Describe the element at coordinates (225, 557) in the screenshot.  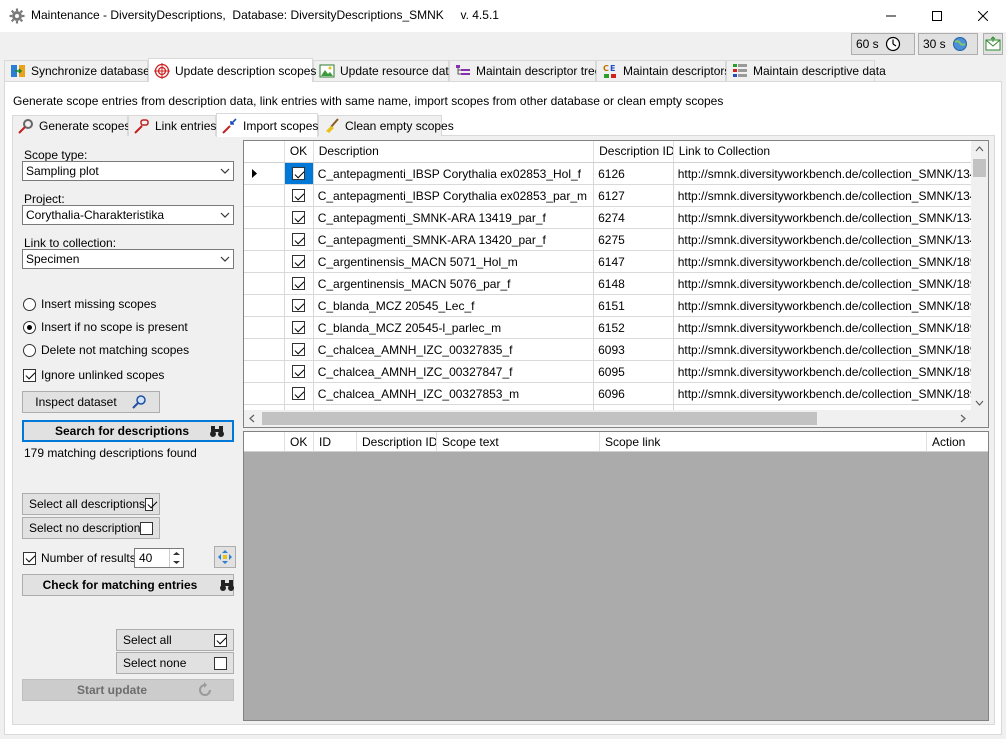
I see `arrange-button` at that location.